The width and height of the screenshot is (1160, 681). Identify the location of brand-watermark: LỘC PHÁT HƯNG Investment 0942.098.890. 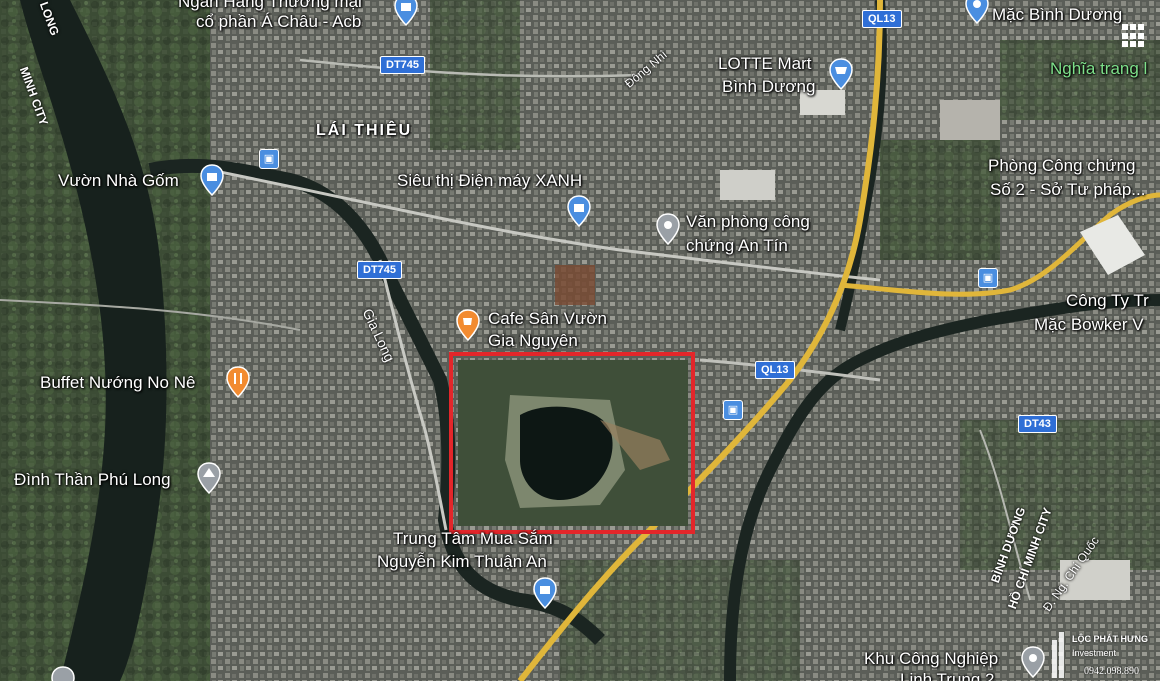
(1105, 654).